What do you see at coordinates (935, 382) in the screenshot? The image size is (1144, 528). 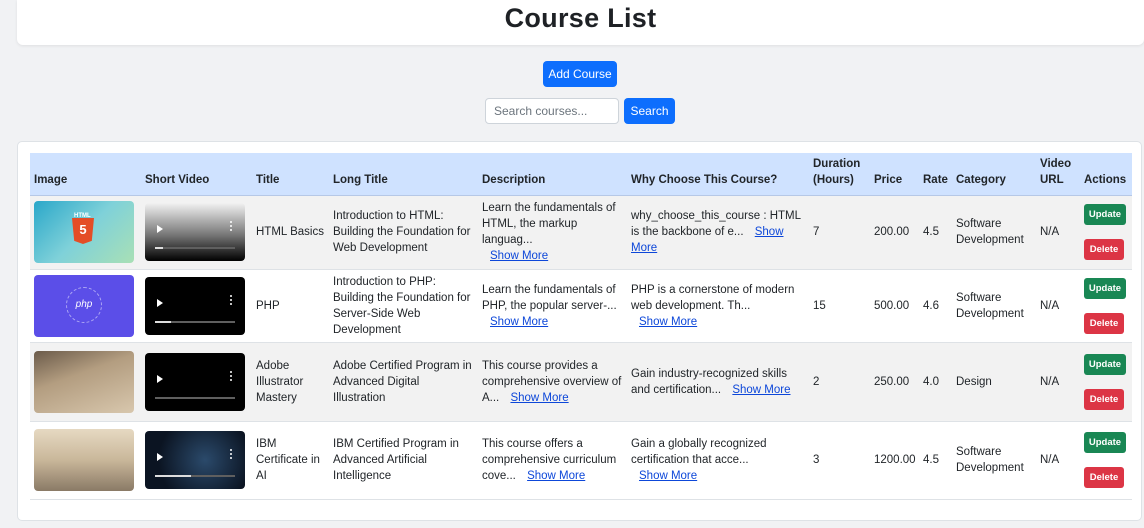 I see `course-rate: 4.0` at bounding box center [935, 382].